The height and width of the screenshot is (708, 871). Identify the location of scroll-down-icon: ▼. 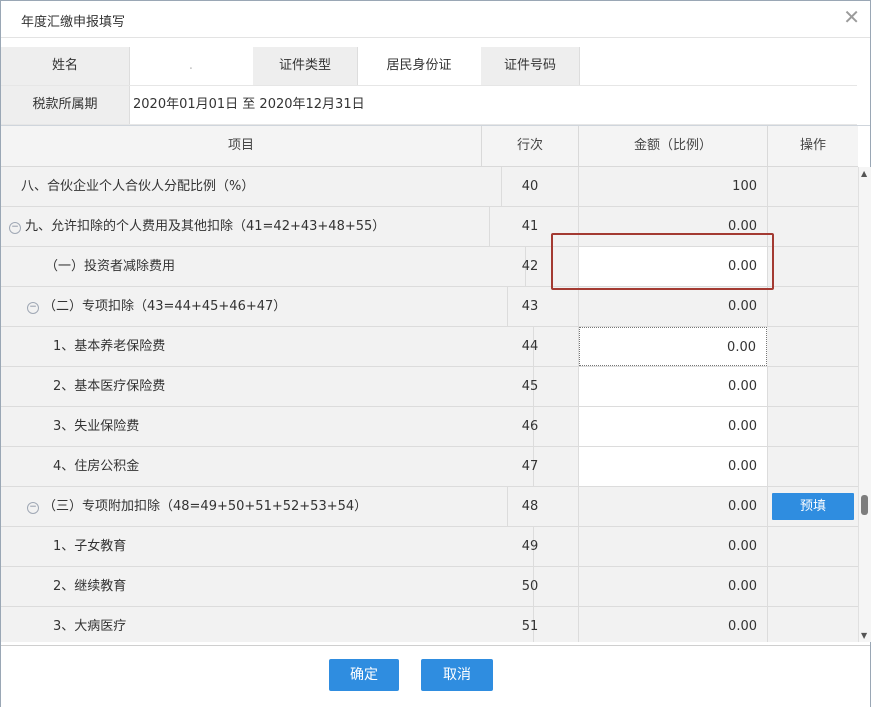
(864, 635).